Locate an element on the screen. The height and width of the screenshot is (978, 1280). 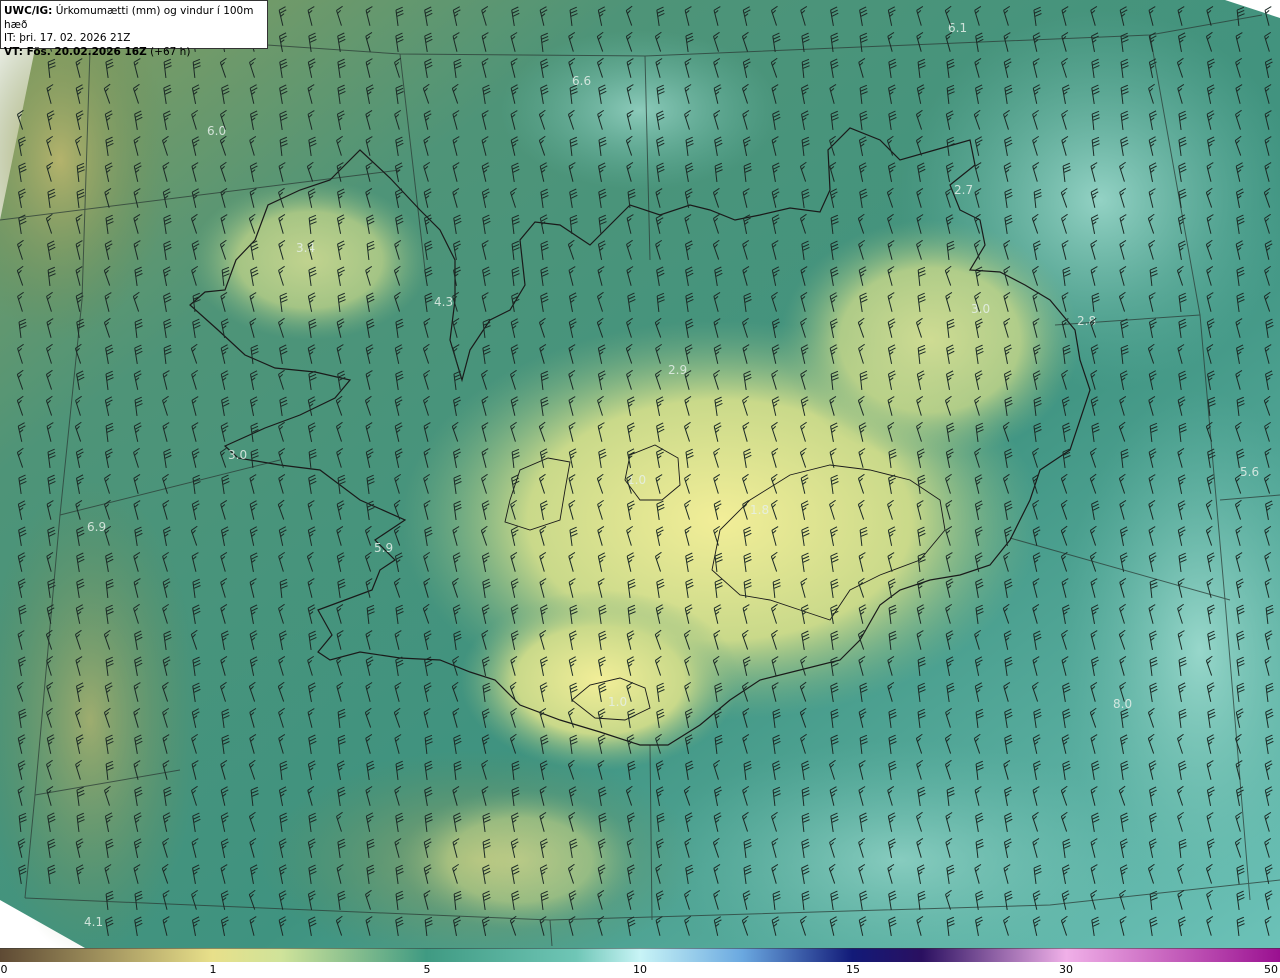
colorbar-tick: 10 is located at coordinates (640, 969).